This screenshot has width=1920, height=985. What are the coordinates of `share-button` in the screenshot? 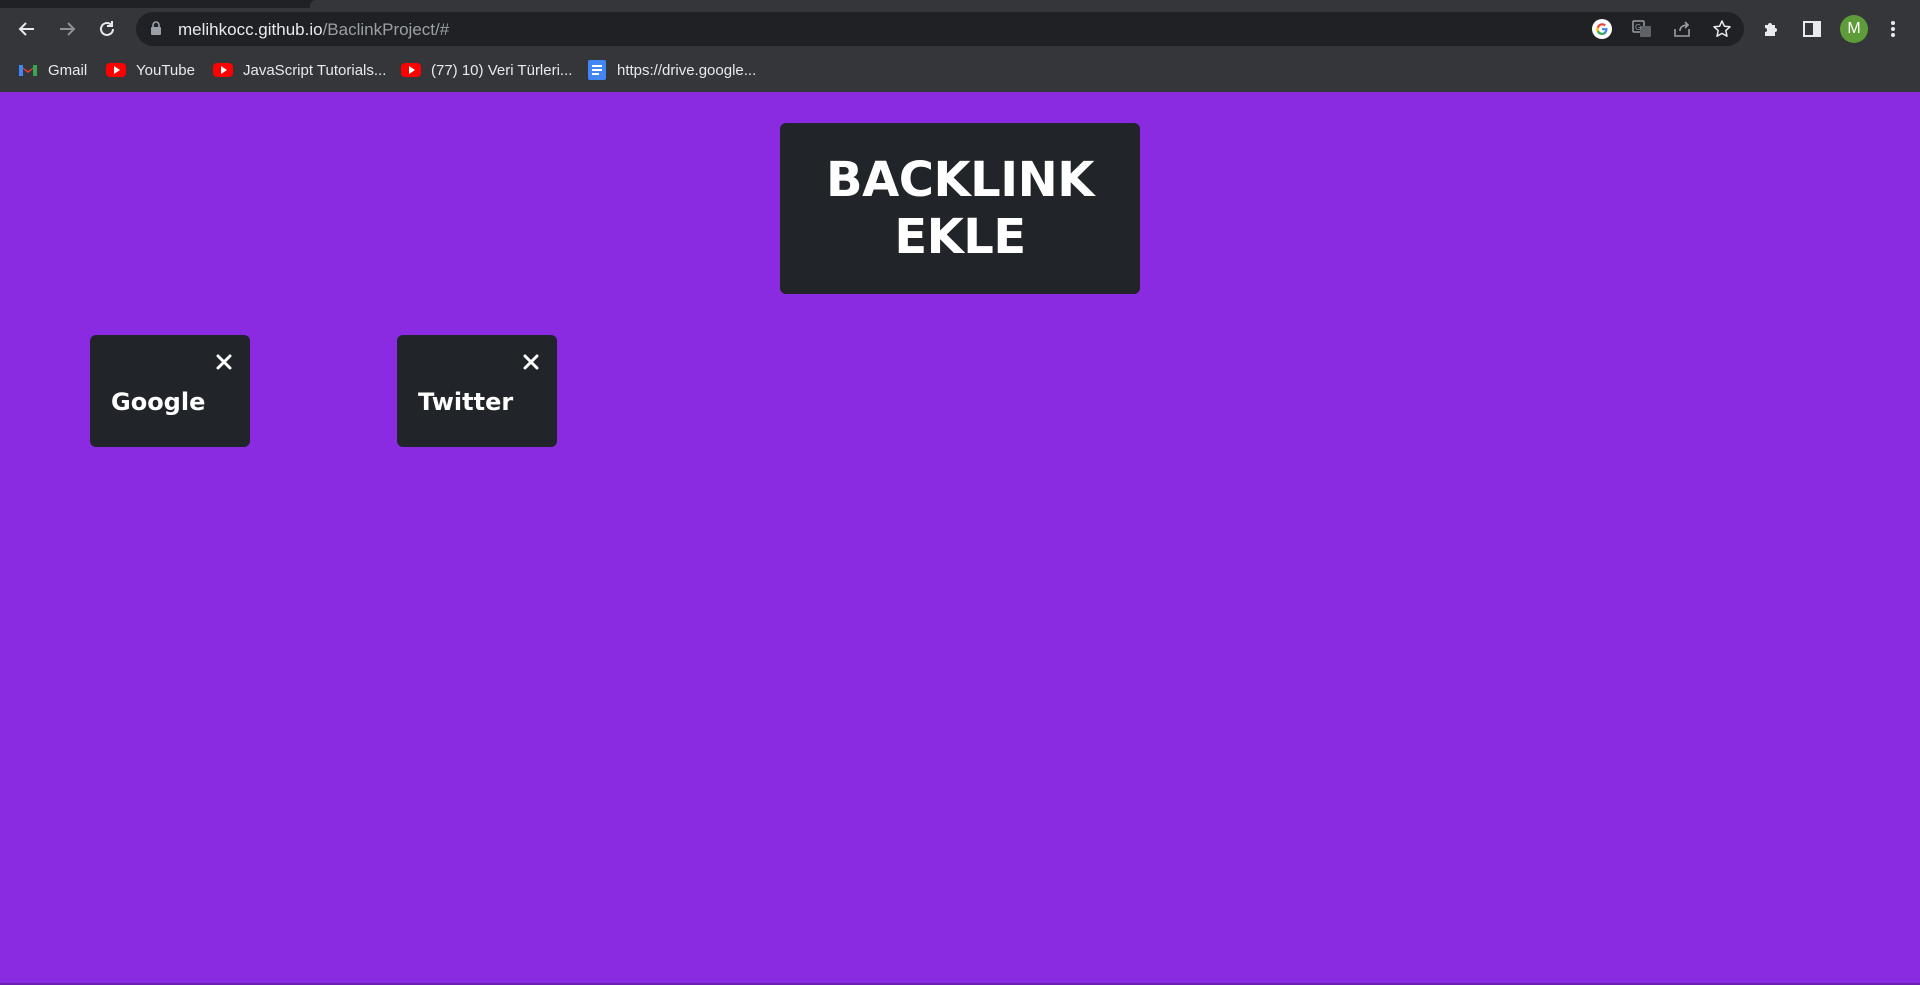 It's located at (1682, 29).